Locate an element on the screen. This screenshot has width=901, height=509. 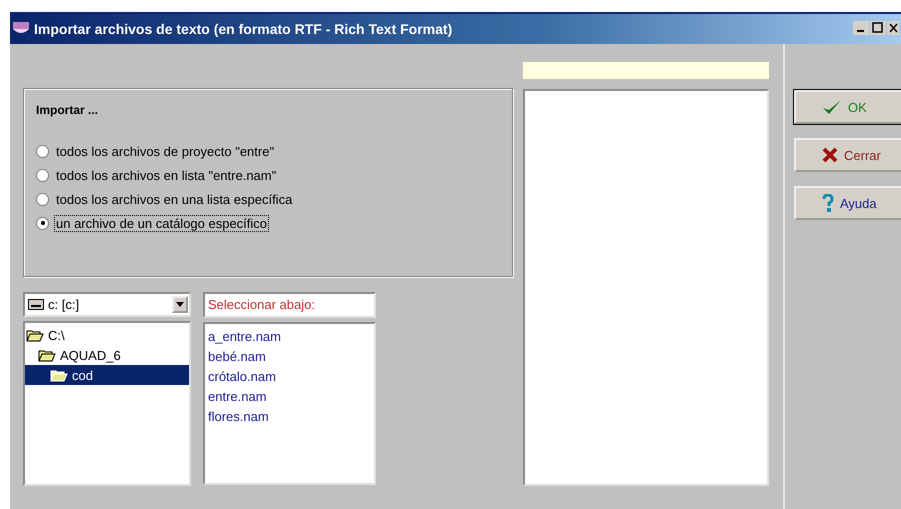
close-button: Cerrar is located at coordinates (847, 155).